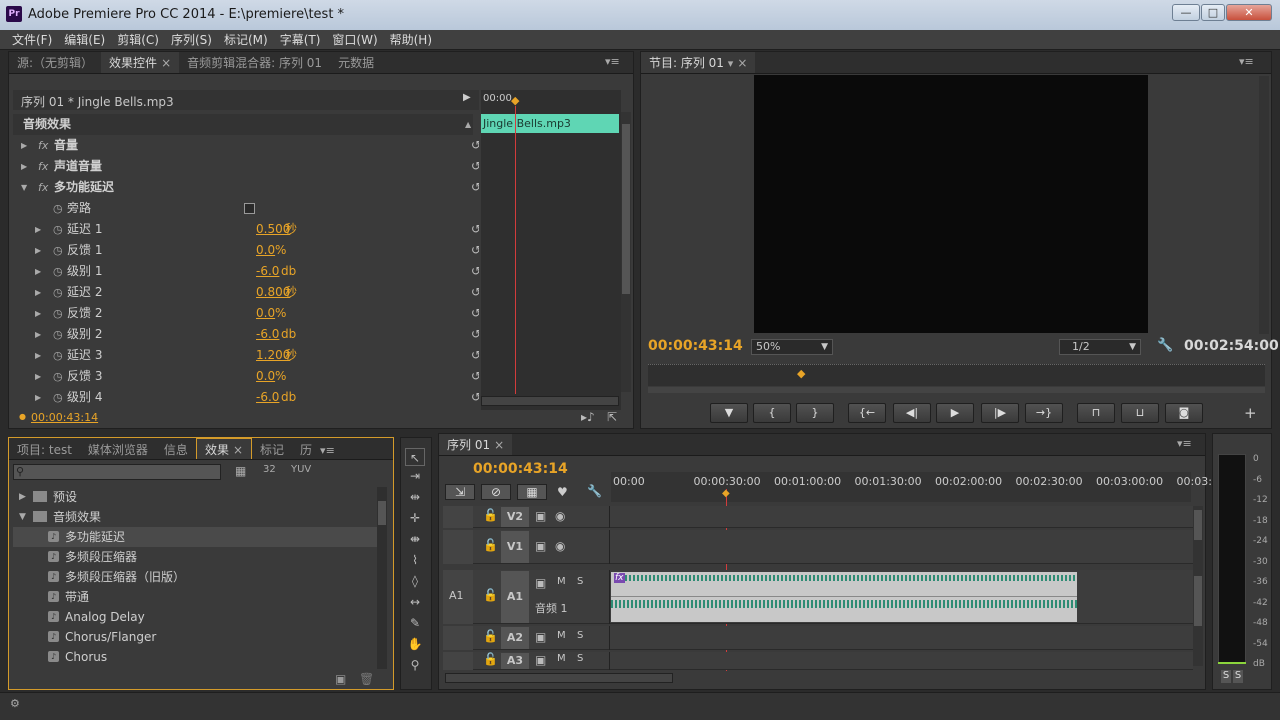  What do you see at coordinates (815, 413) in the screenshot?
I see `mark-out-button: }` at bounding box center [815, 413].